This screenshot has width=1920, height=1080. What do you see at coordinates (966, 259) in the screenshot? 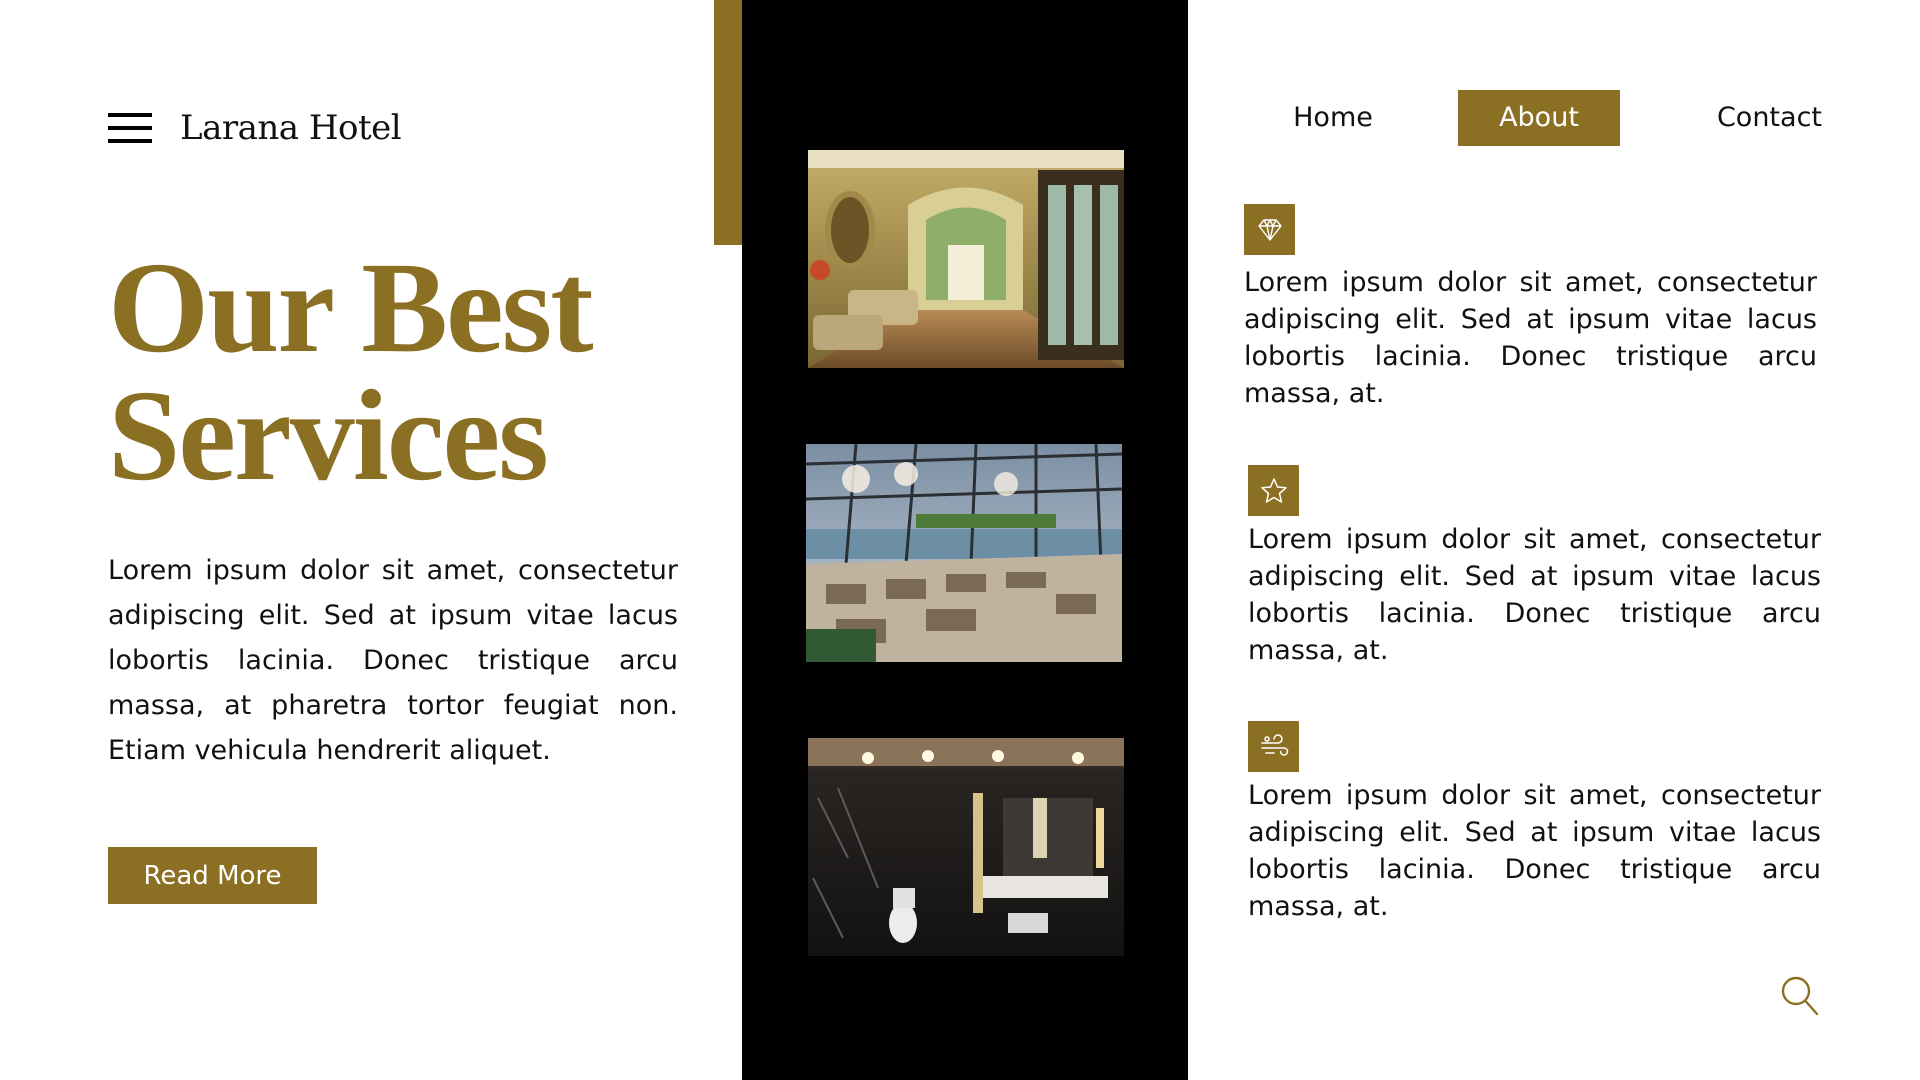
I see `gallery-photo-lobby` at bounding box center [966, 259].